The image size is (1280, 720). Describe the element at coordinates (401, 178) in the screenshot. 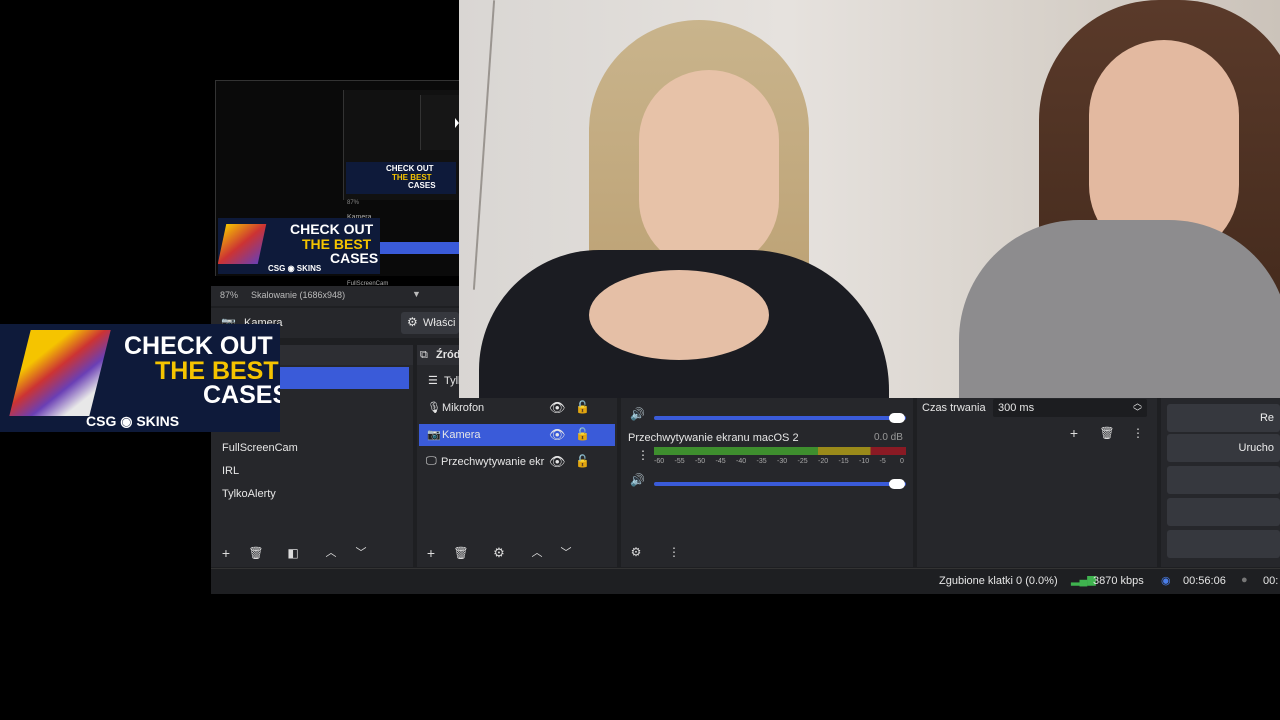

I see `nested-ad-banner-2: CHECK OUT THE BEST CASES` at that location.